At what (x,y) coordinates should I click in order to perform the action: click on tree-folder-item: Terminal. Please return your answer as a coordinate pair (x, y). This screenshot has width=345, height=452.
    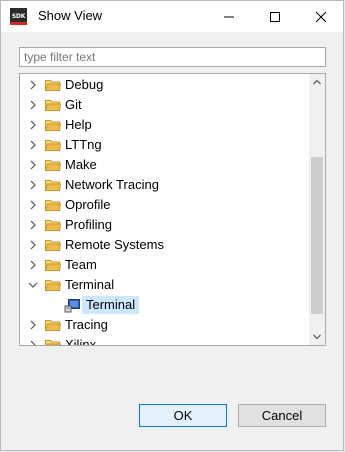
    Looking at the image, I should click on (165, 285).